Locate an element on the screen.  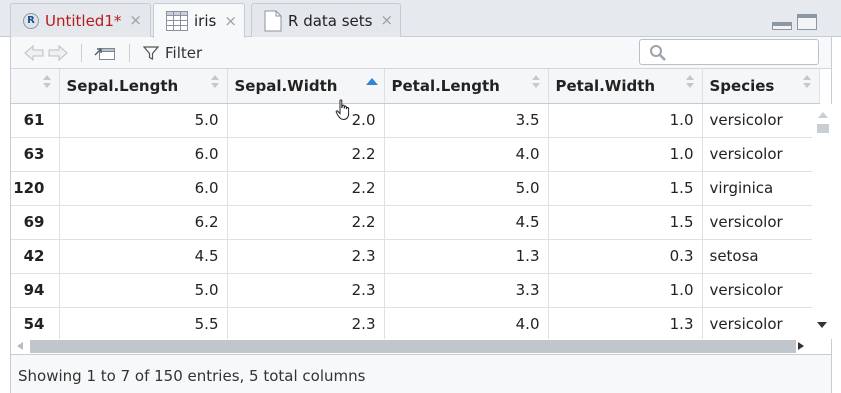
row-number: 120 is located at coordinates (35, 188).